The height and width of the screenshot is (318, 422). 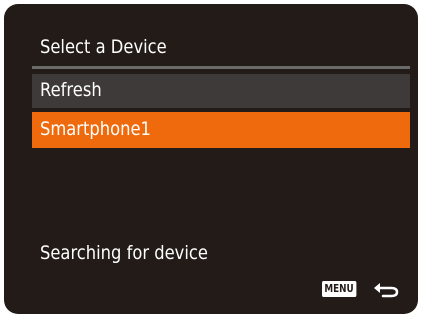 What do you see at coordinates (124, 253) in the screenshot?
I see `status-text: Searching for device` at bounding box center [124, 253].